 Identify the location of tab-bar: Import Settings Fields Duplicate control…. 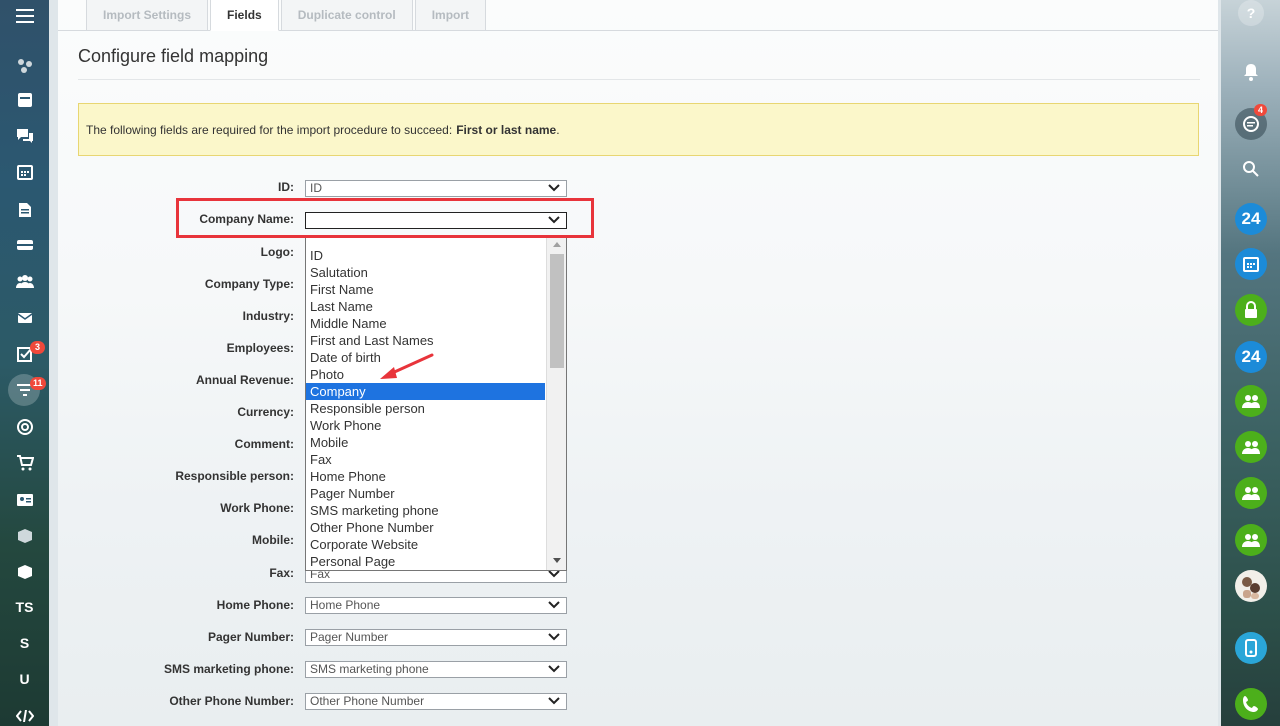
(287, 15).